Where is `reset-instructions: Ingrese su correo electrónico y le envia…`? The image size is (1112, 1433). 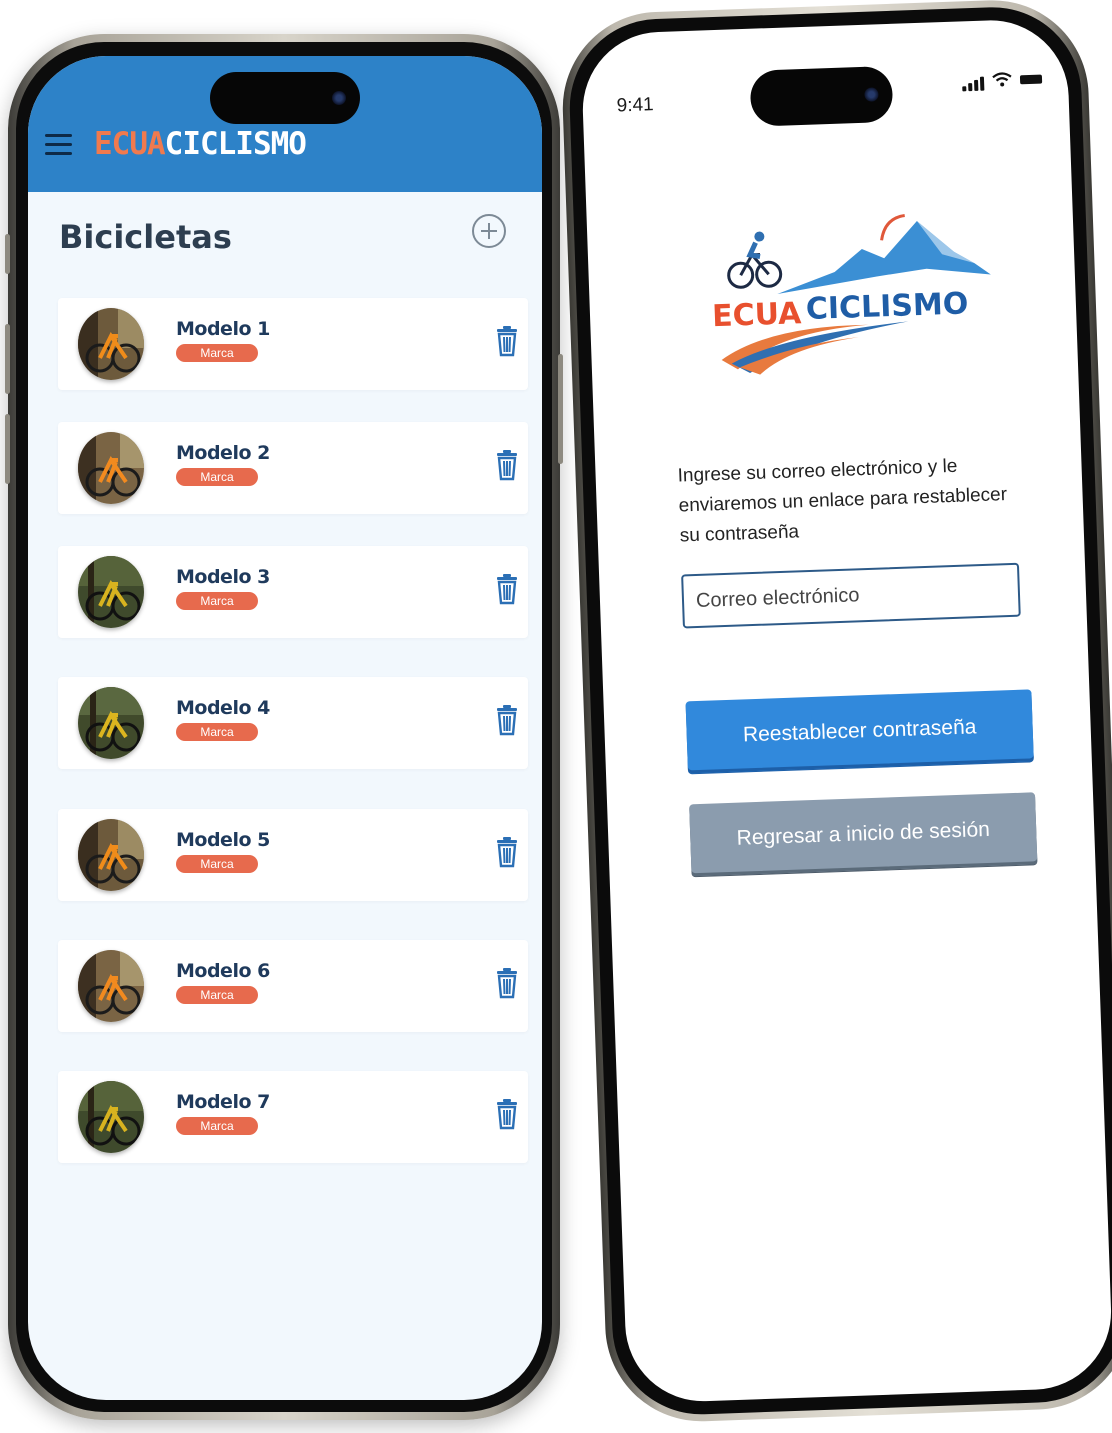 reset-instructions: Ingrese su correo electrónico y le envia… is located at coordinates (842, 501).